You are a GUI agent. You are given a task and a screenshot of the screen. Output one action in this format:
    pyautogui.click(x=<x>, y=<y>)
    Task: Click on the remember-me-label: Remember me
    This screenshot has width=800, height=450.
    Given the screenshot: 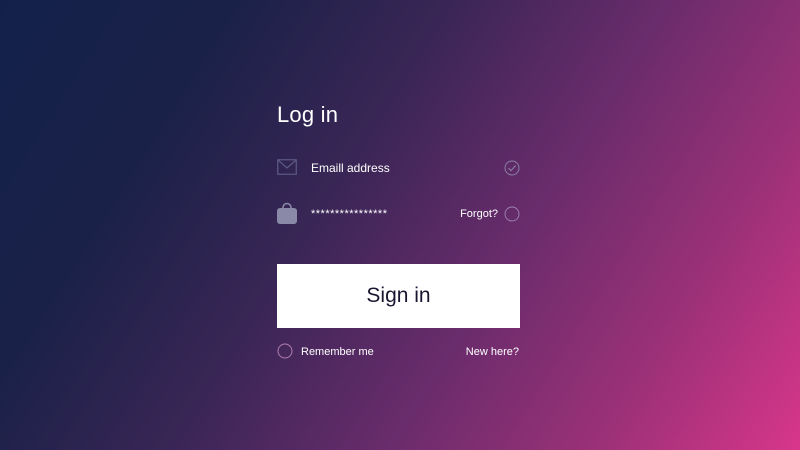 What is the action you would take?
    pyautogui.click(x=337, y=352)
    